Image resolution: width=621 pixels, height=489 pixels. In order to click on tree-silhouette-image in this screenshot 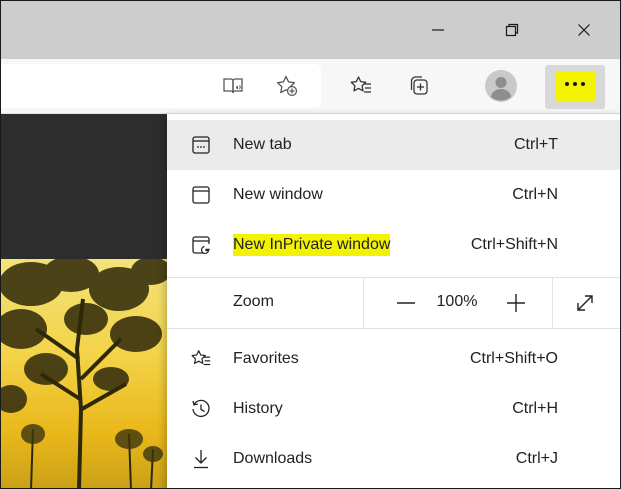, I will do `click(84, 373)`.